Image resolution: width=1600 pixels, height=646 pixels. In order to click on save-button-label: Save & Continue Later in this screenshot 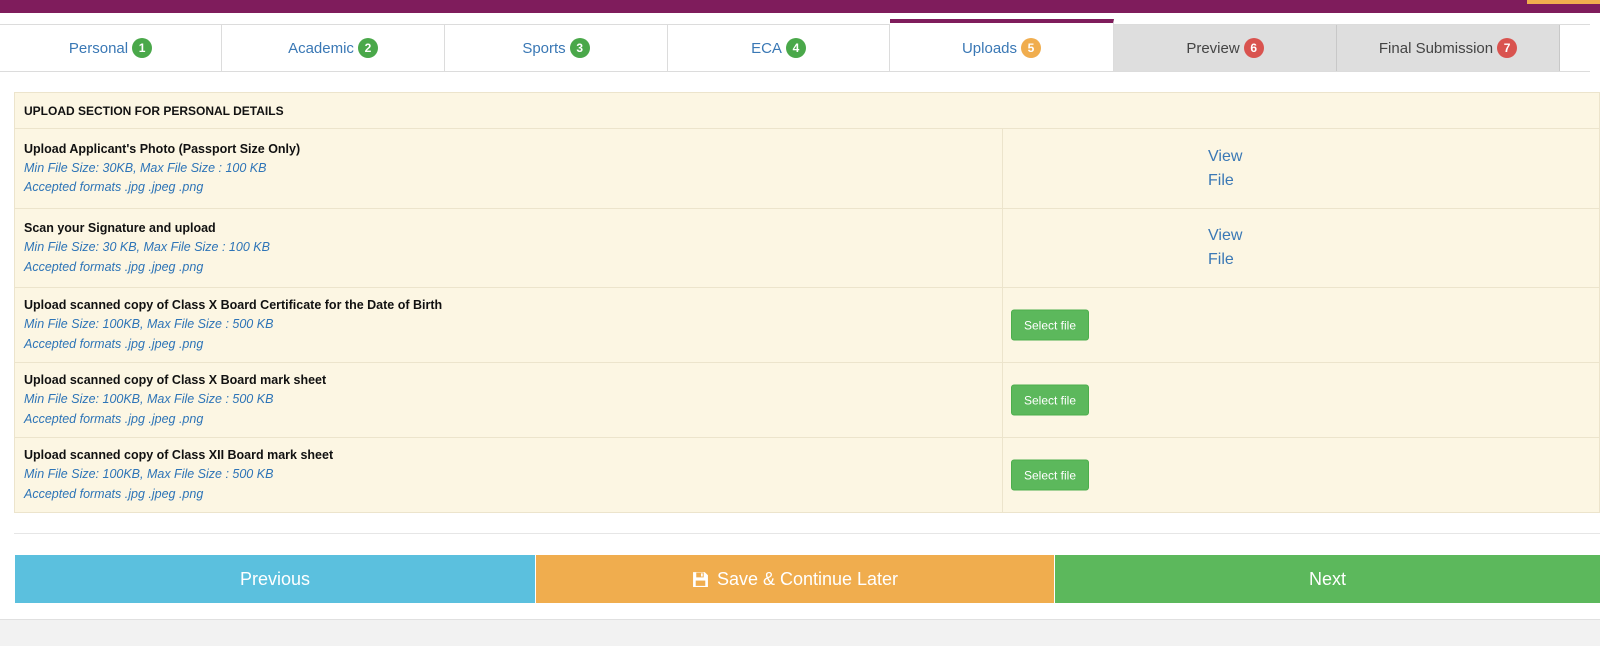, I will do `click(807, 578)`.